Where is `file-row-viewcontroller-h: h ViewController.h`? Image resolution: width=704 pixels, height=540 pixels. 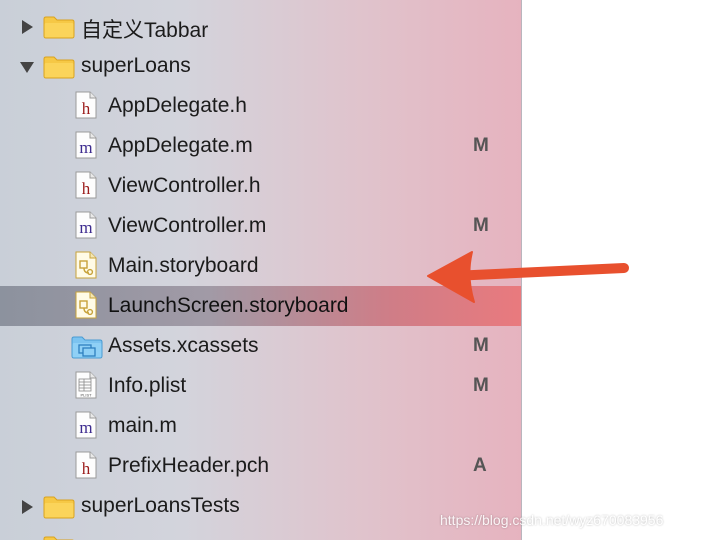
file-row-viewcontroller-h: h ViewController.h is located at coordinates (260, 186).